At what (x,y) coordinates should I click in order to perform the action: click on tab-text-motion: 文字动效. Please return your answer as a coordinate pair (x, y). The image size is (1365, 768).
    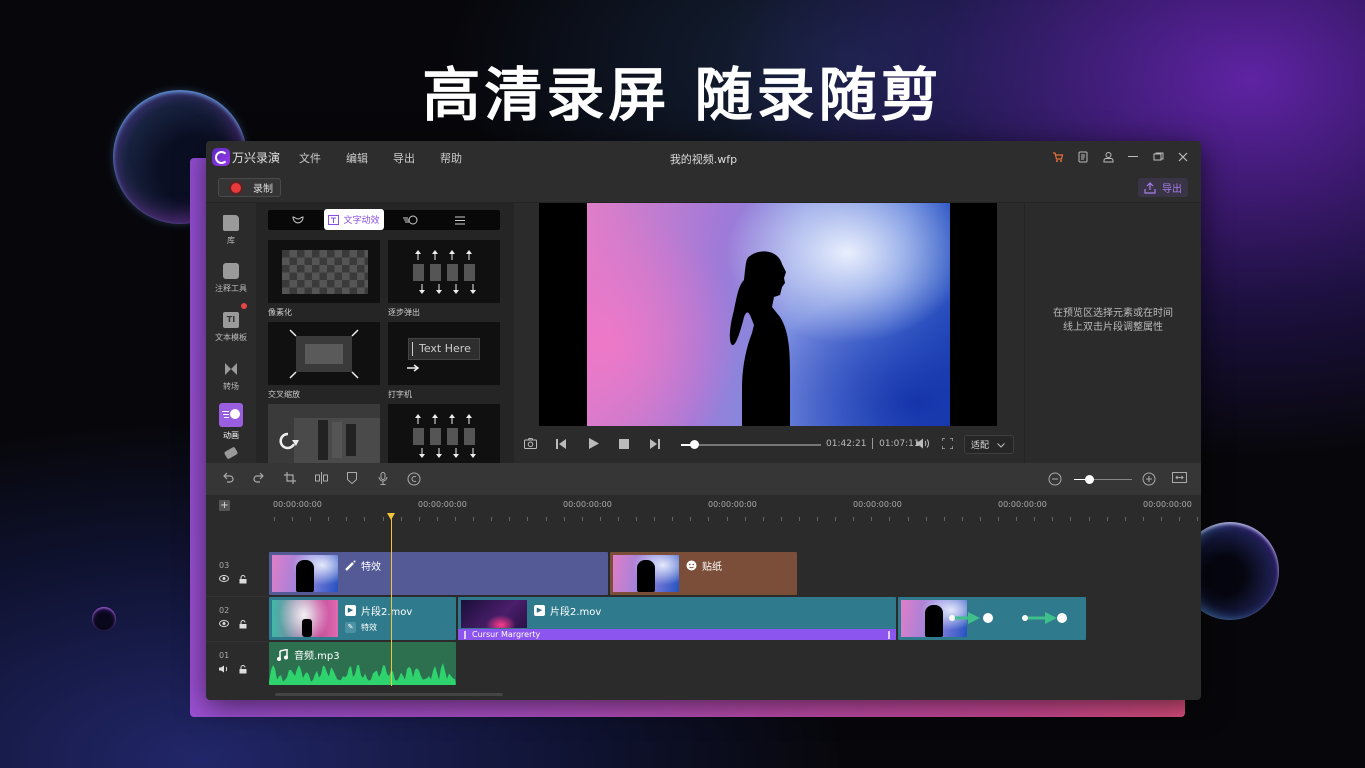
    Looking at the image, I should click on (354, 219).